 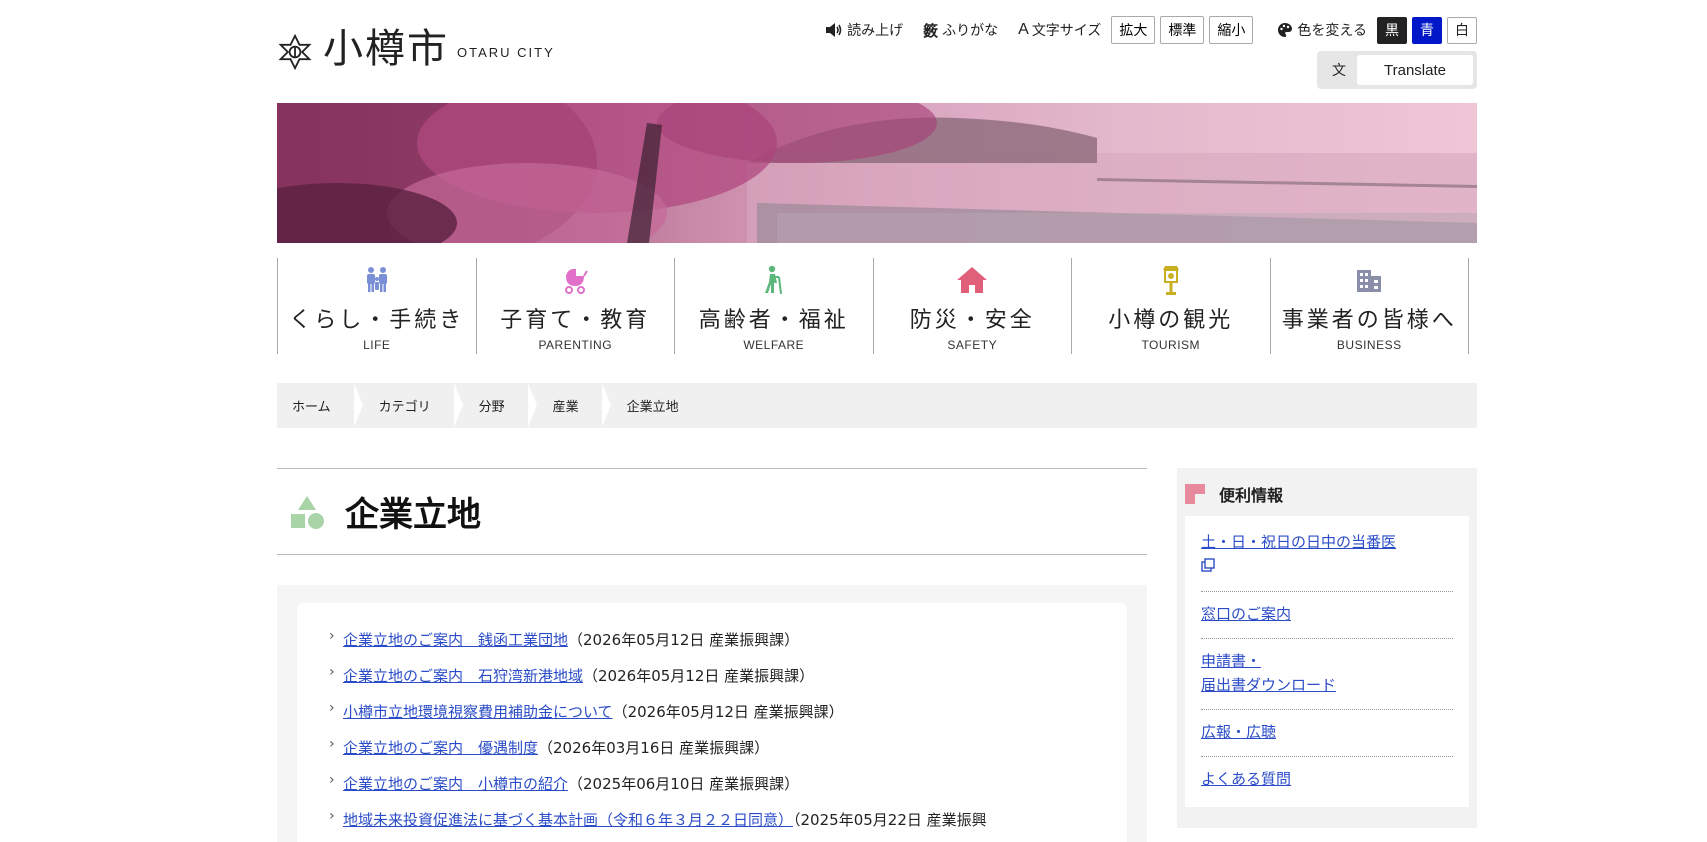 I want to click on sidebar-link: 窓口のご案内, so click(x=1246, y=614).